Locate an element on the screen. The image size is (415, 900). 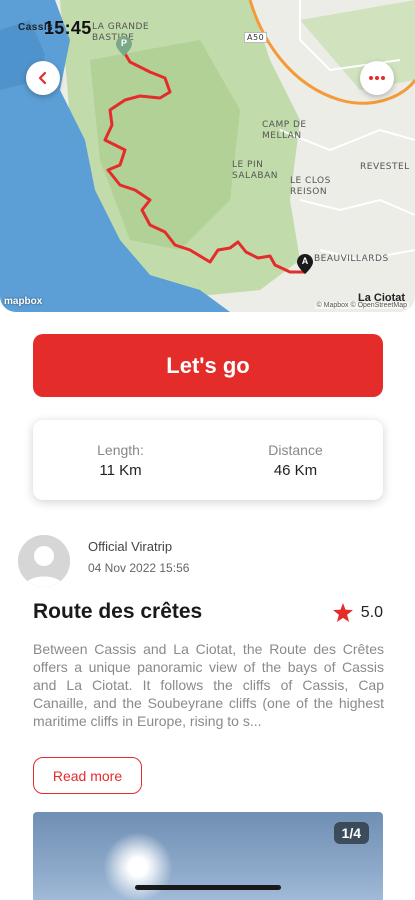
lets-go-button: Let's go is located at coordinates (208, 365).